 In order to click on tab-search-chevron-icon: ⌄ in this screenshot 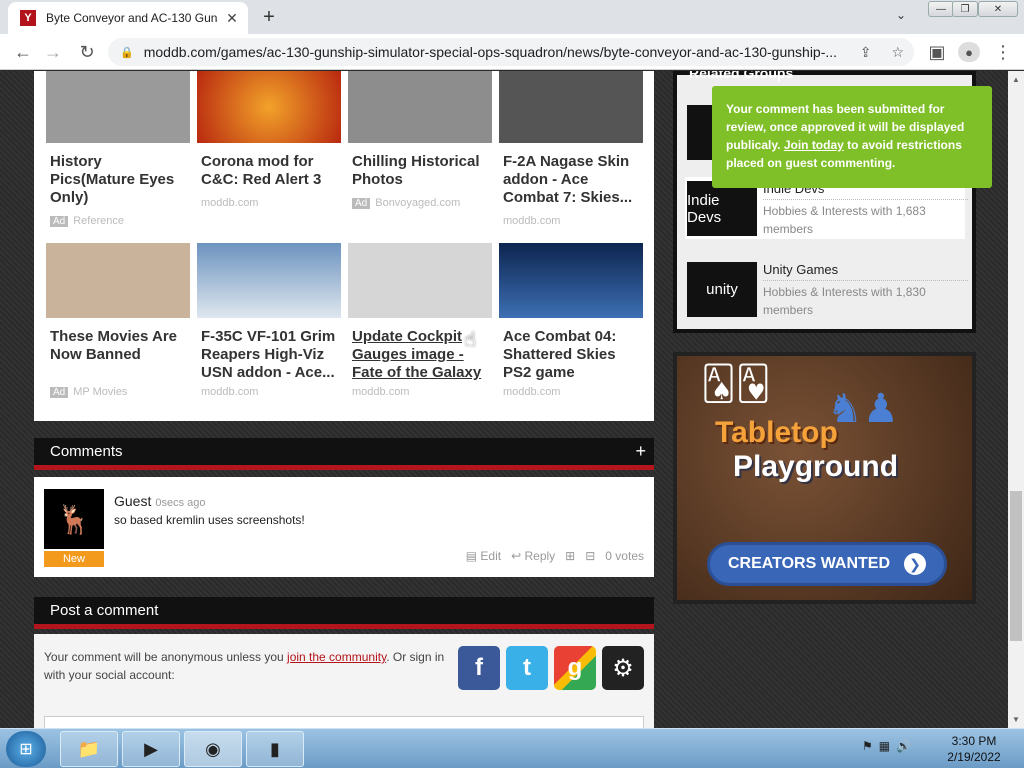, I will do `click(901, 15)`.